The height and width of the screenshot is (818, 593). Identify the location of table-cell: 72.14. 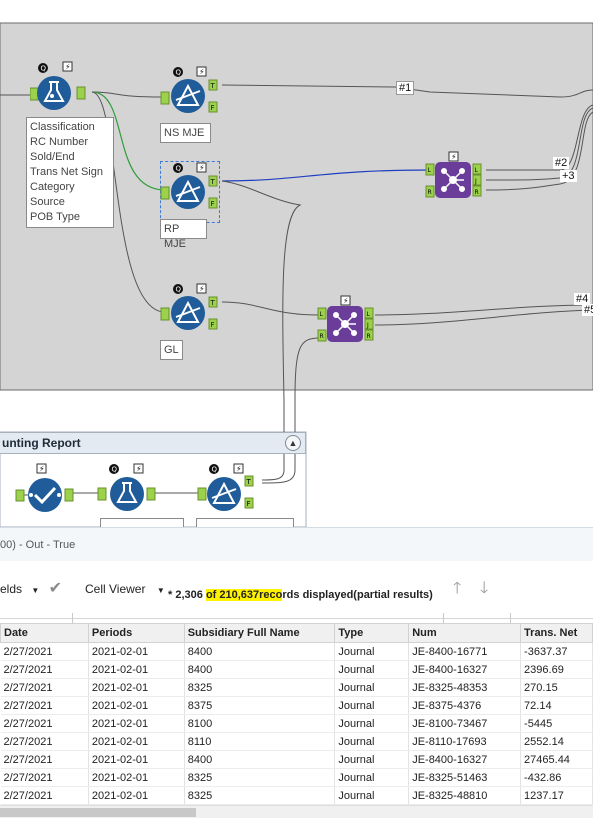
(556, 705).